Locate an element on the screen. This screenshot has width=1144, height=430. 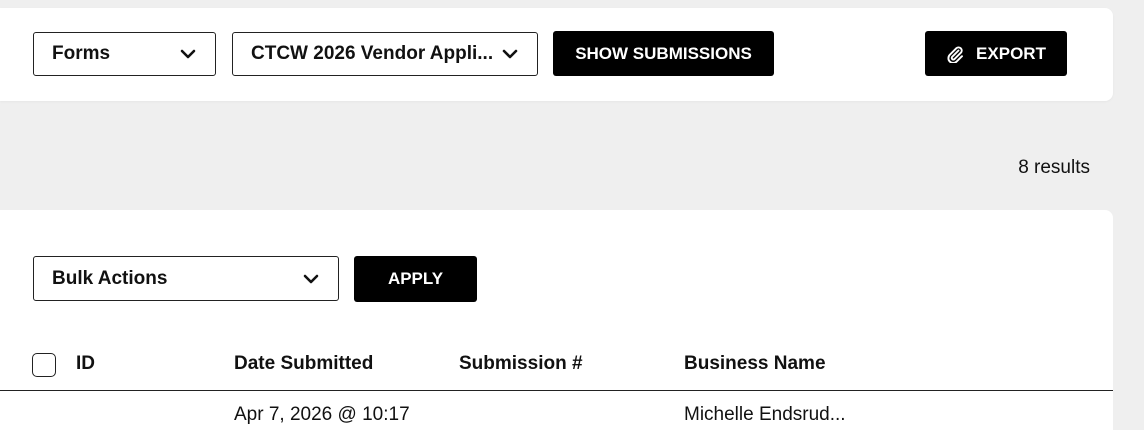
apply-button: APPLY is located at coordinates (415, 279).